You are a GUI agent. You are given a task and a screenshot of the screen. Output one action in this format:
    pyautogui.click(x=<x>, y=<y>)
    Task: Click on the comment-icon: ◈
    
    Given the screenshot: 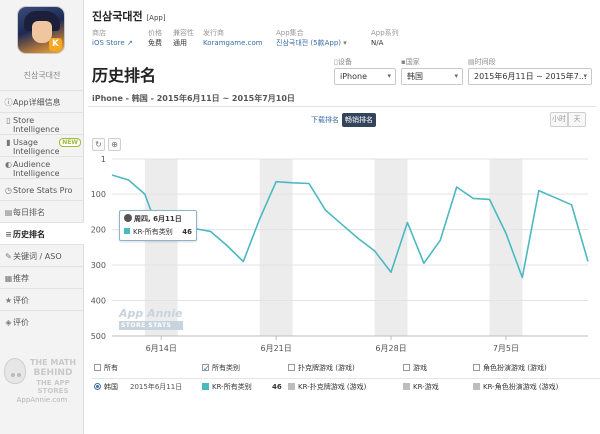 What is the action you would take?
    pyautogui.click(x=8, y=322)
    